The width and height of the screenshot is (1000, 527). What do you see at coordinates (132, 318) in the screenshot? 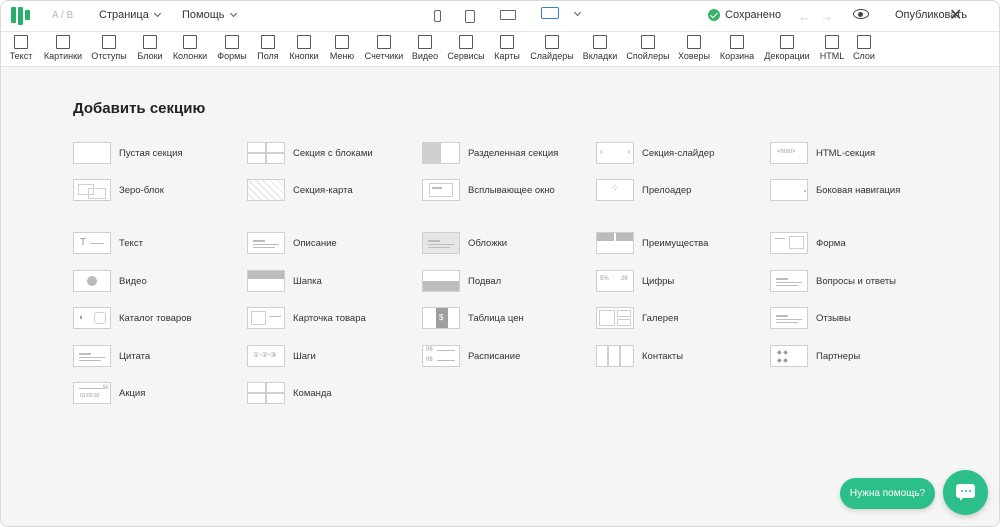
I see `section-item-g2-10: ◖ Каталог товаров` at bounding box center [132, 318].